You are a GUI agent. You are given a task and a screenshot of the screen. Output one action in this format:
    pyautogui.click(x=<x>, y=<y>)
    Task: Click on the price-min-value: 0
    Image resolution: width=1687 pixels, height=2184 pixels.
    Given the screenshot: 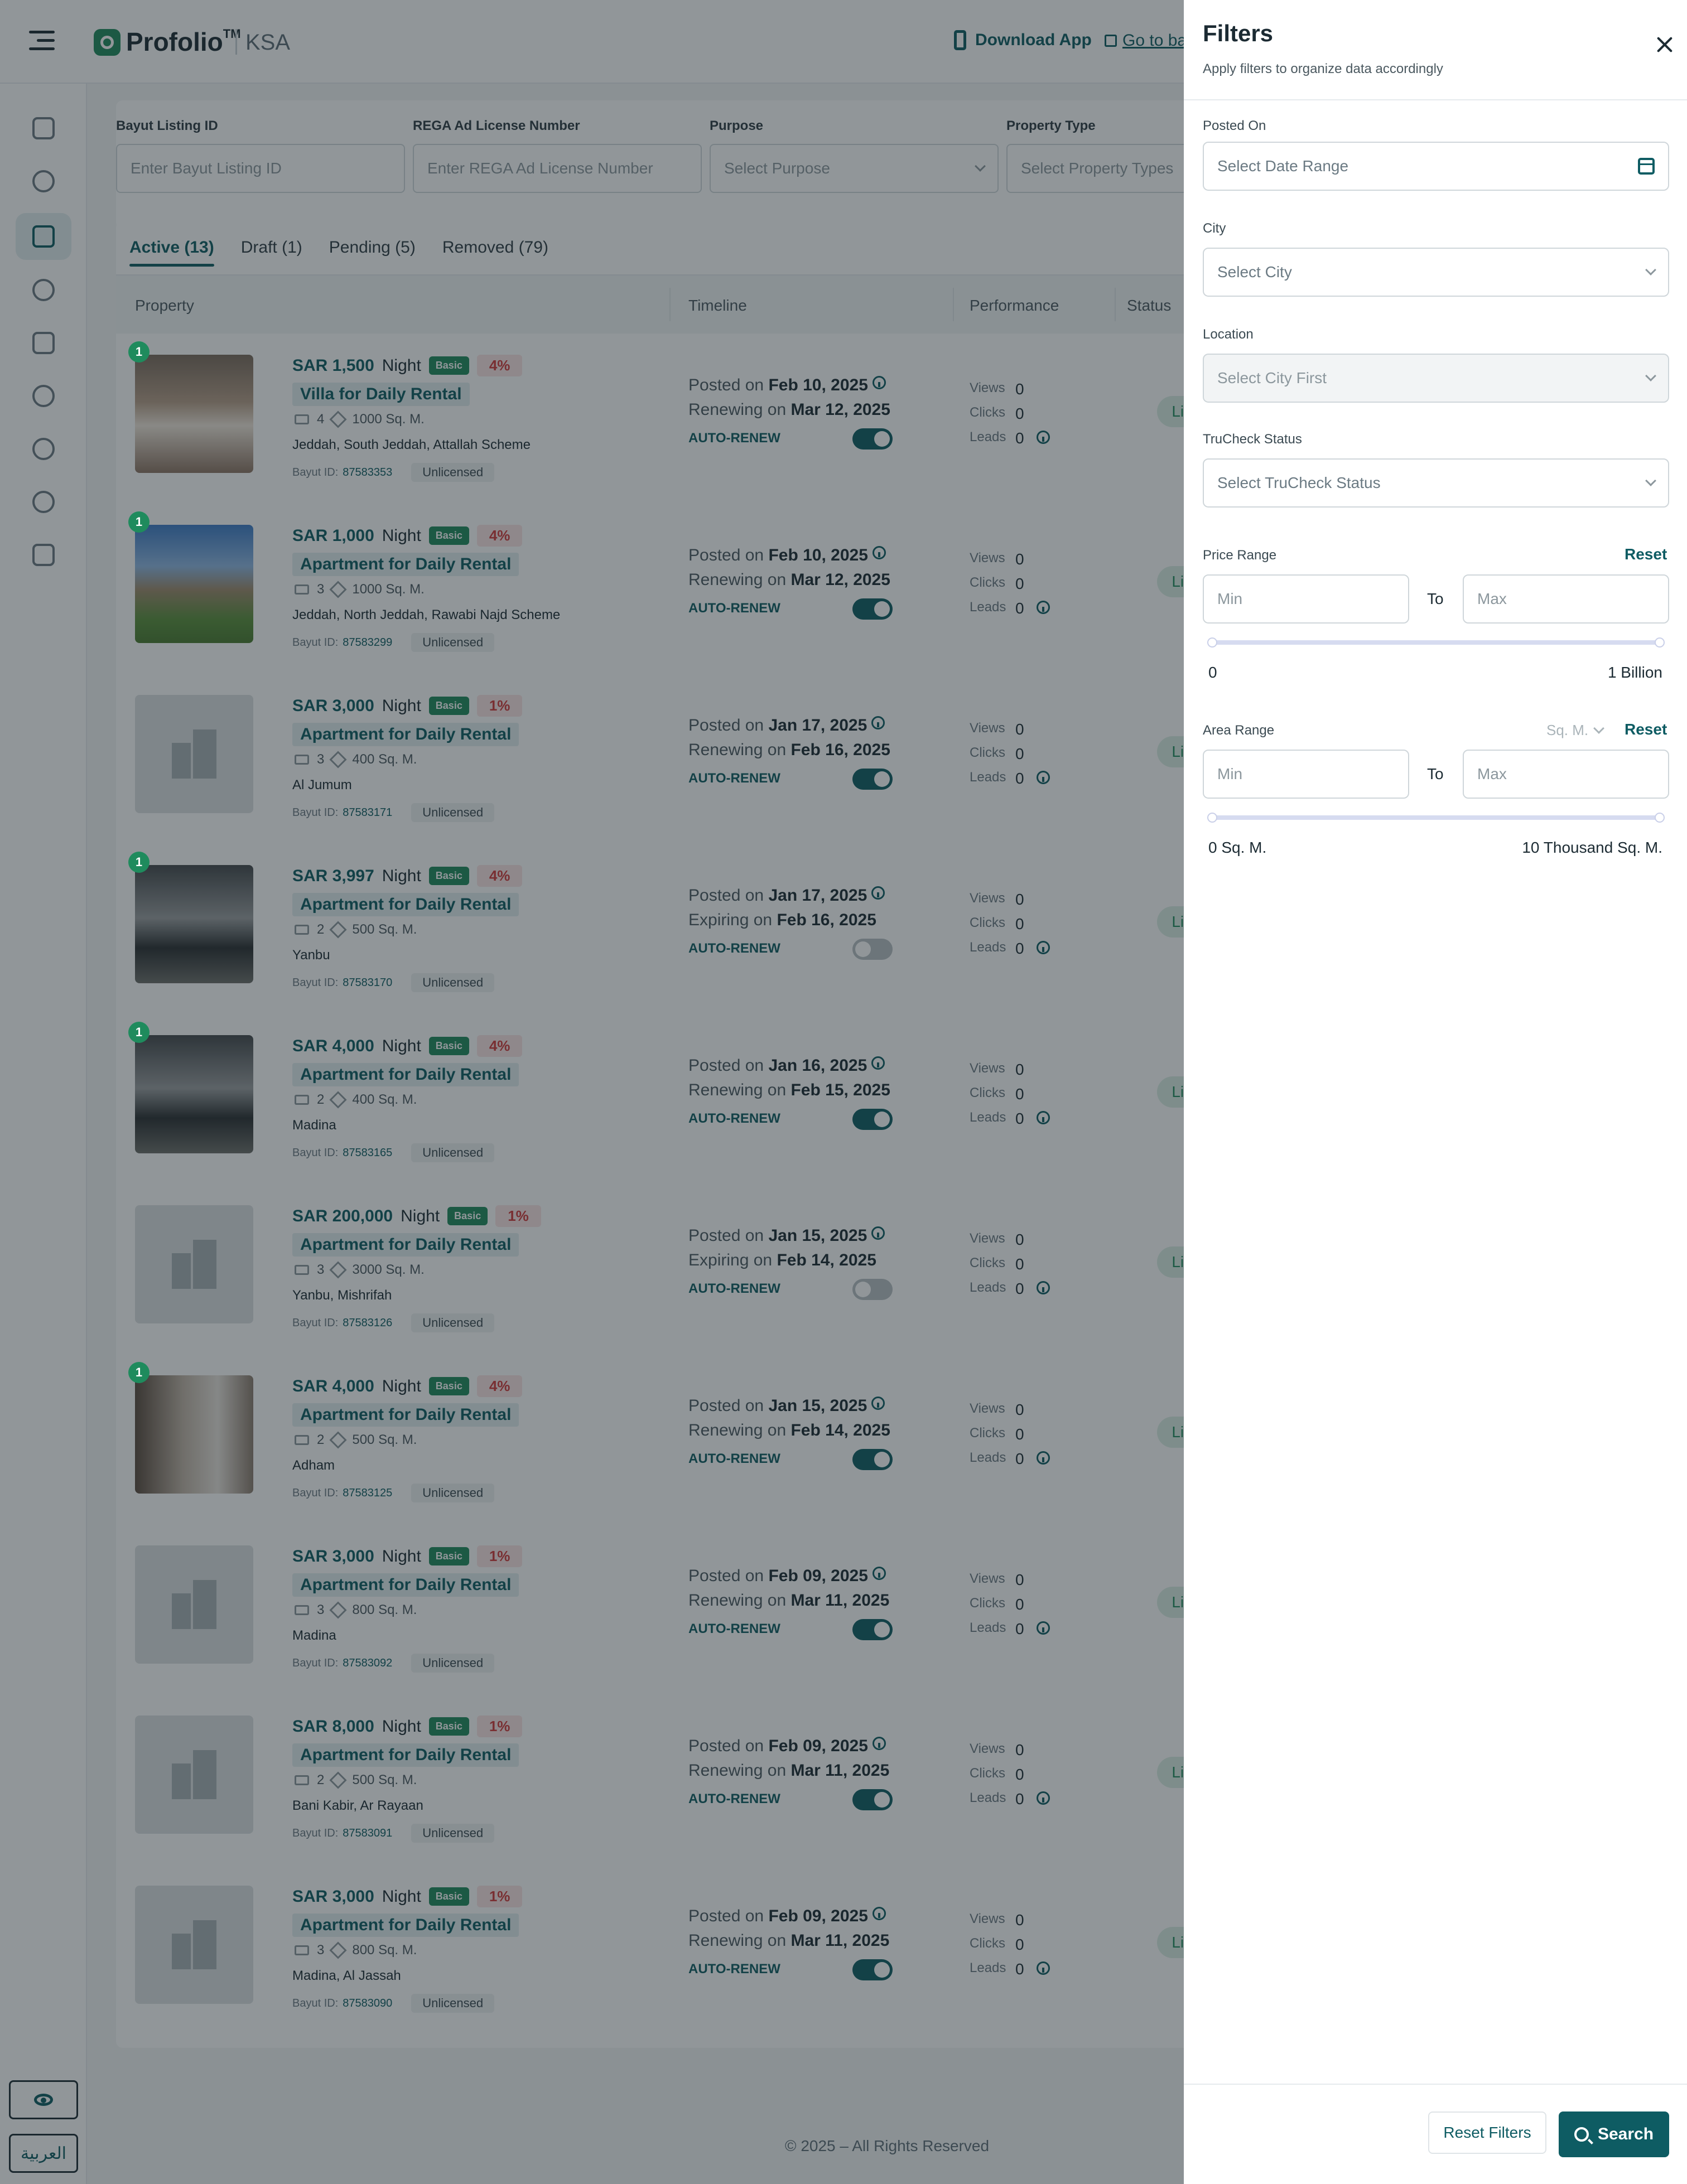 What is the action you would take?
    pyautogui.click(x=1212, y=673)
    